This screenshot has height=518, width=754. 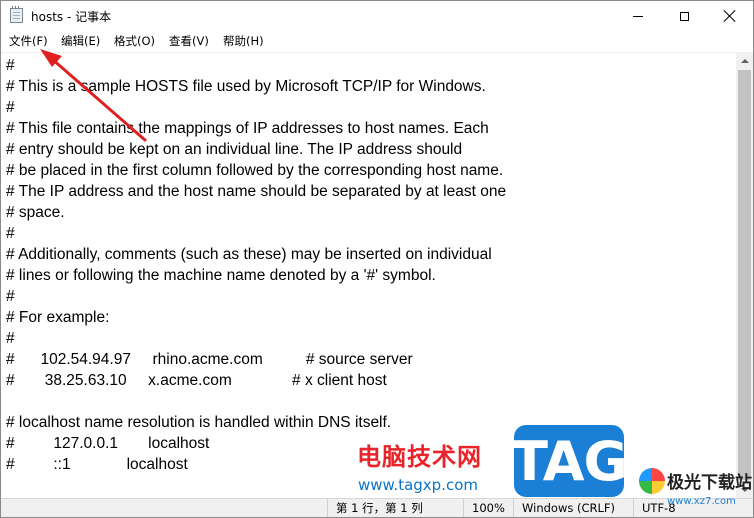 I want to click on maximize-button, so click(x=684, y=16).